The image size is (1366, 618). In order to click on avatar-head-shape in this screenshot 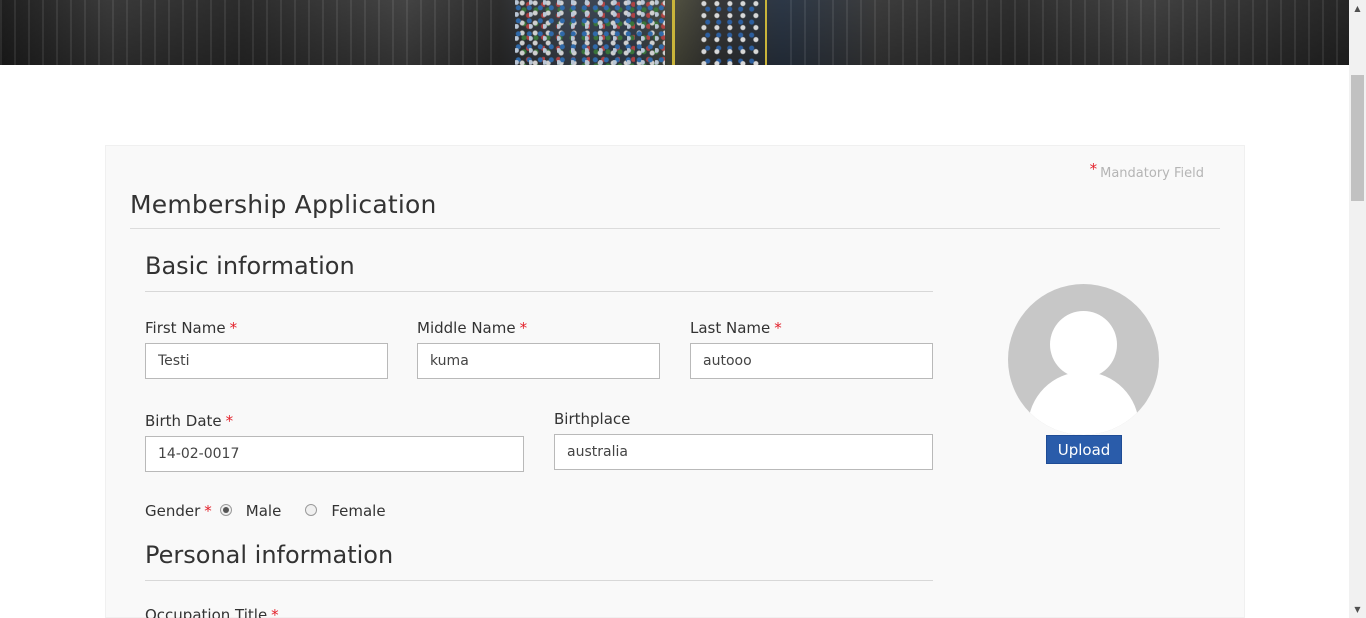, I will do `click(1083, 344)`.